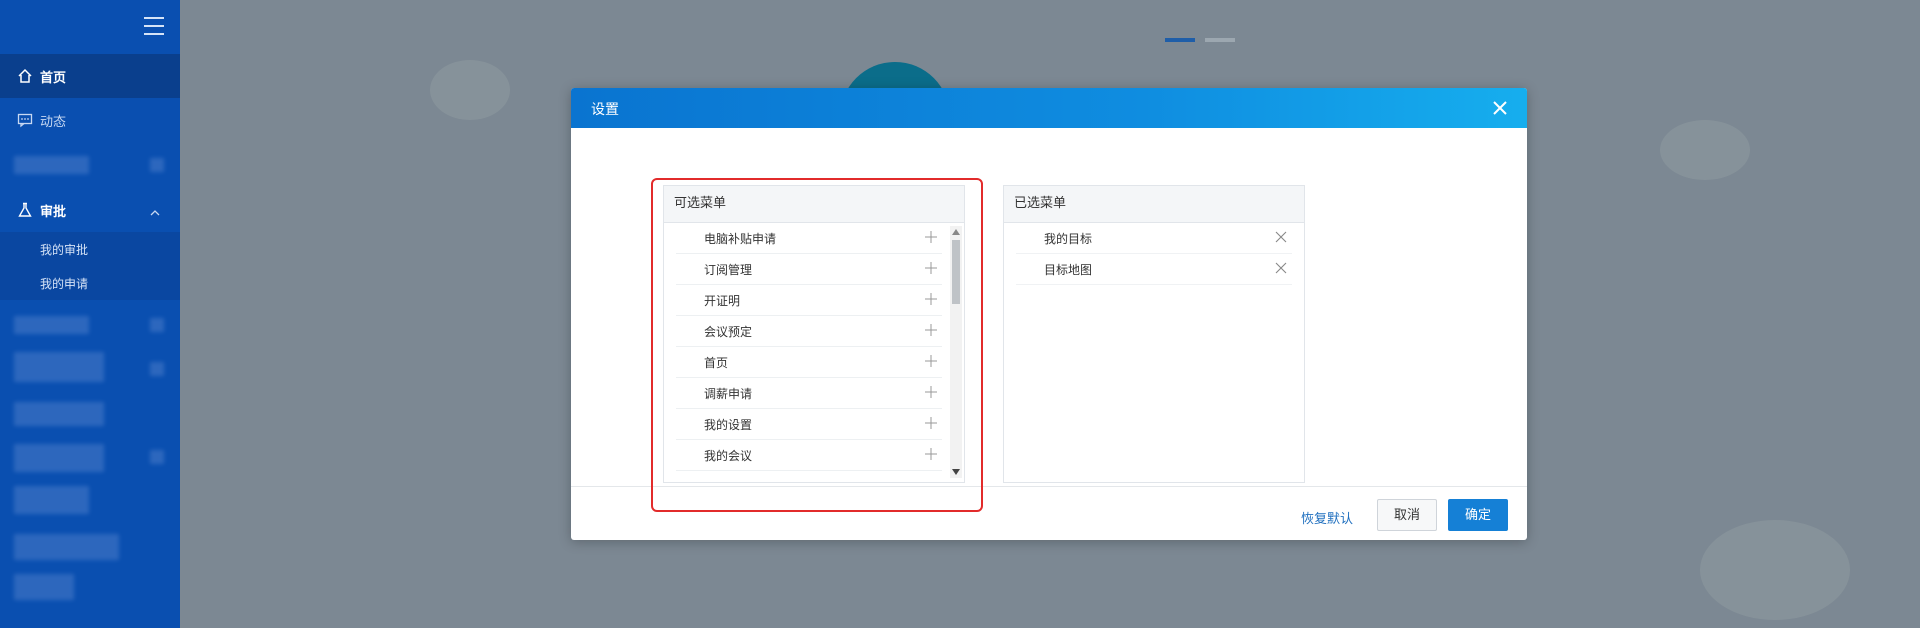  Describe the element at coordinates (90, 120) in the screenshot. I see `sidebar-item-activity: 动态` at that location.